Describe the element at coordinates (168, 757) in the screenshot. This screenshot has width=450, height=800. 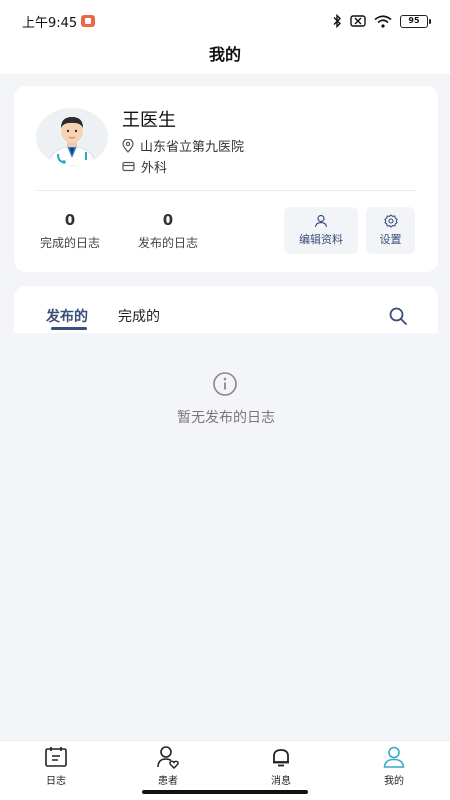
I see `patient-icon` at that location.